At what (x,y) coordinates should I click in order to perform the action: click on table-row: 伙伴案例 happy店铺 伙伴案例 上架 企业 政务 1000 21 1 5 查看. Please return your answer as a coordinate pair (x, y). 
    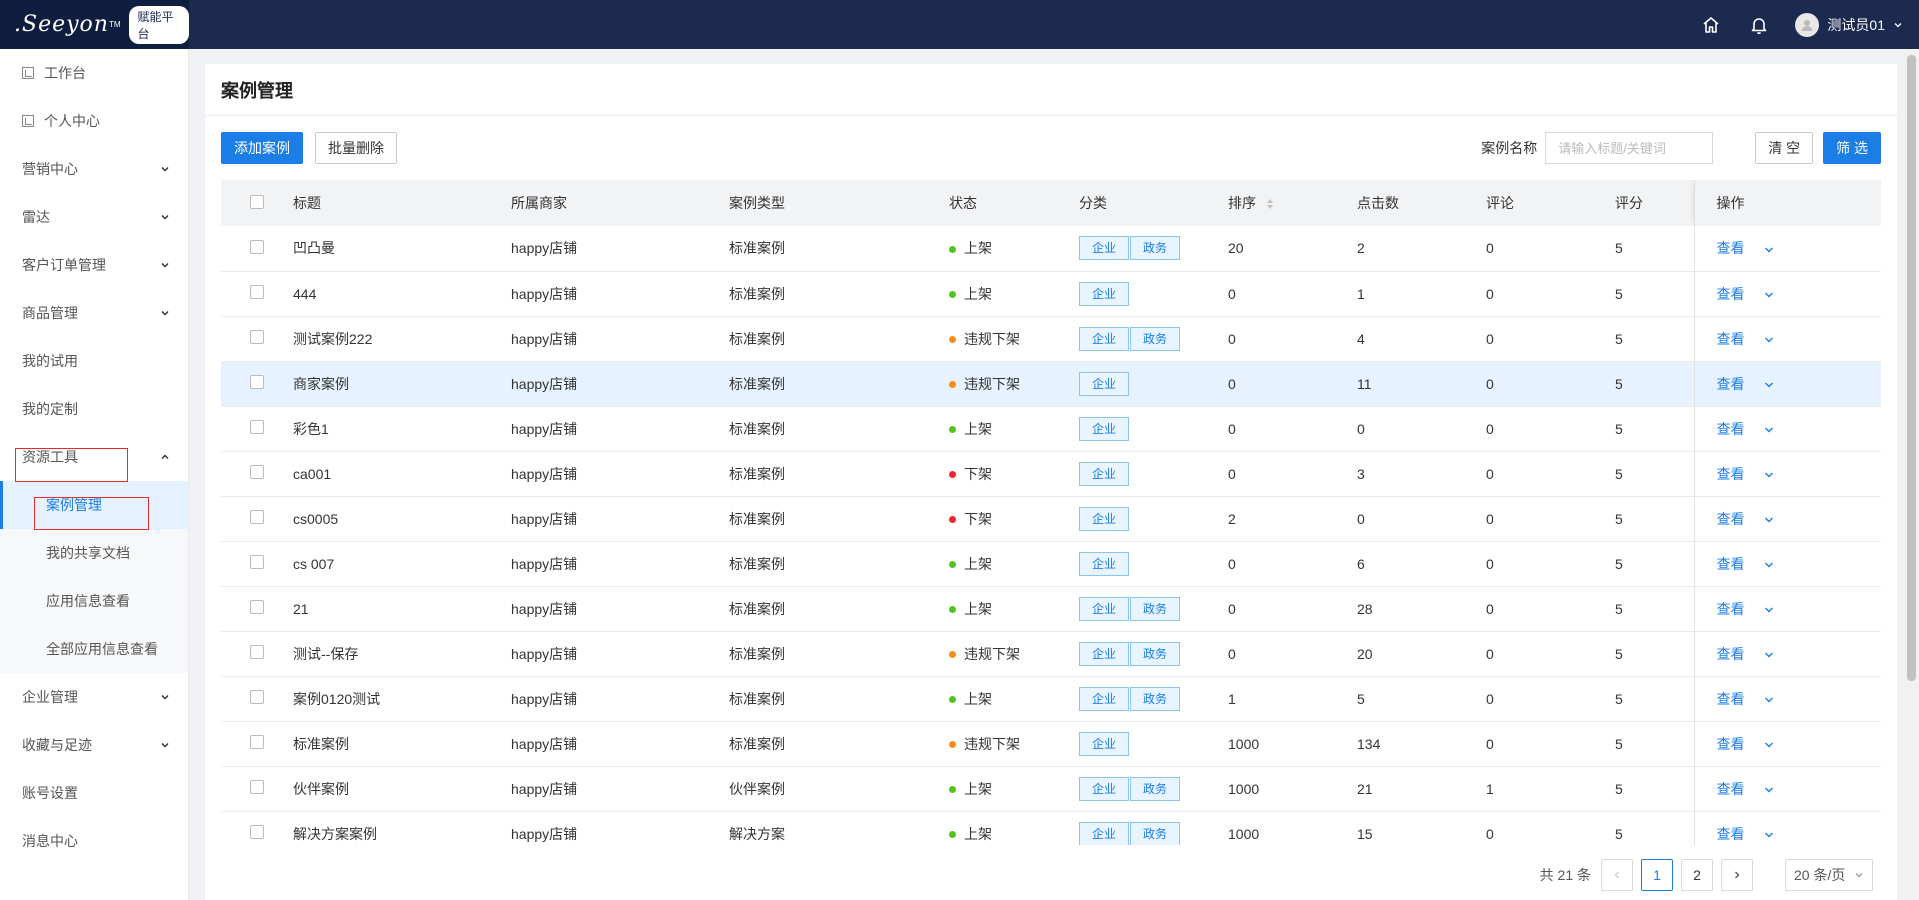
    Looking at the image, I should click on (1051, 788).